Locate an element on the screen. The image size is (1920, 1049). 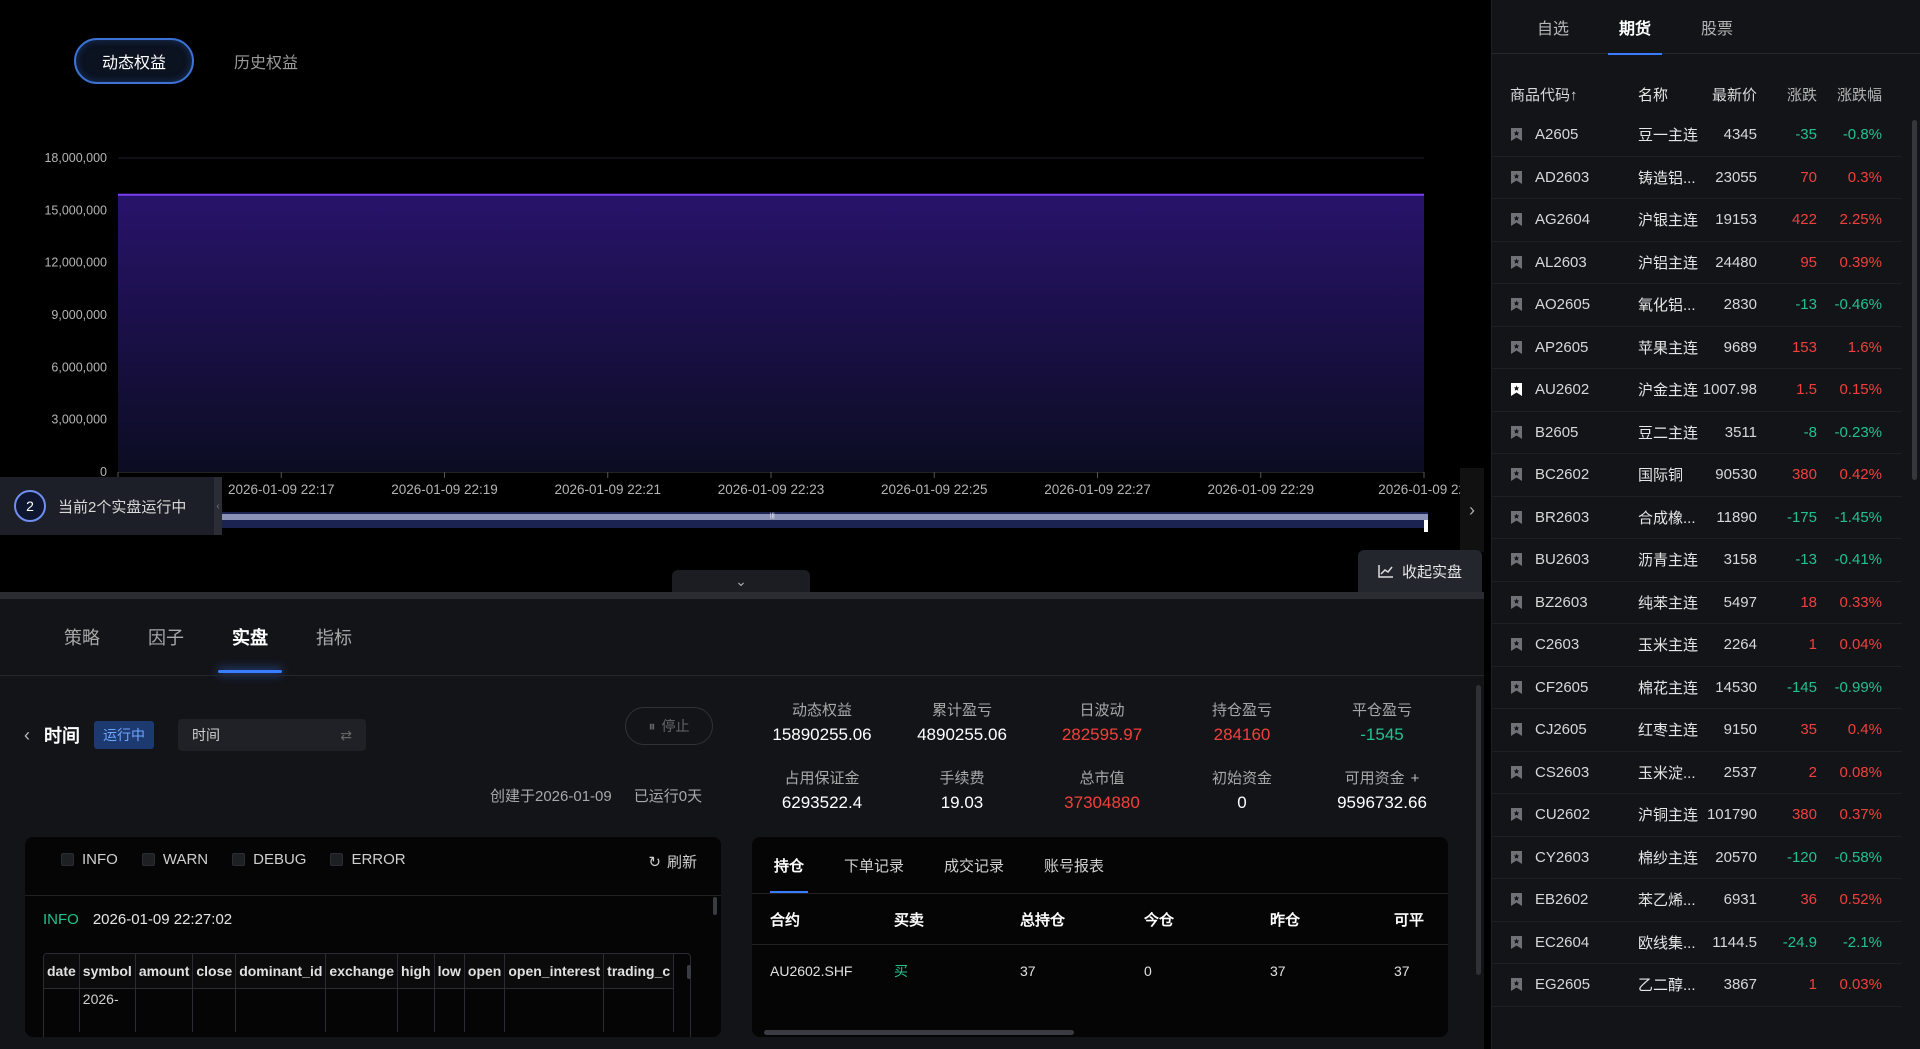
tab-stocks: 股票 is located at coordinates (1717, 27).